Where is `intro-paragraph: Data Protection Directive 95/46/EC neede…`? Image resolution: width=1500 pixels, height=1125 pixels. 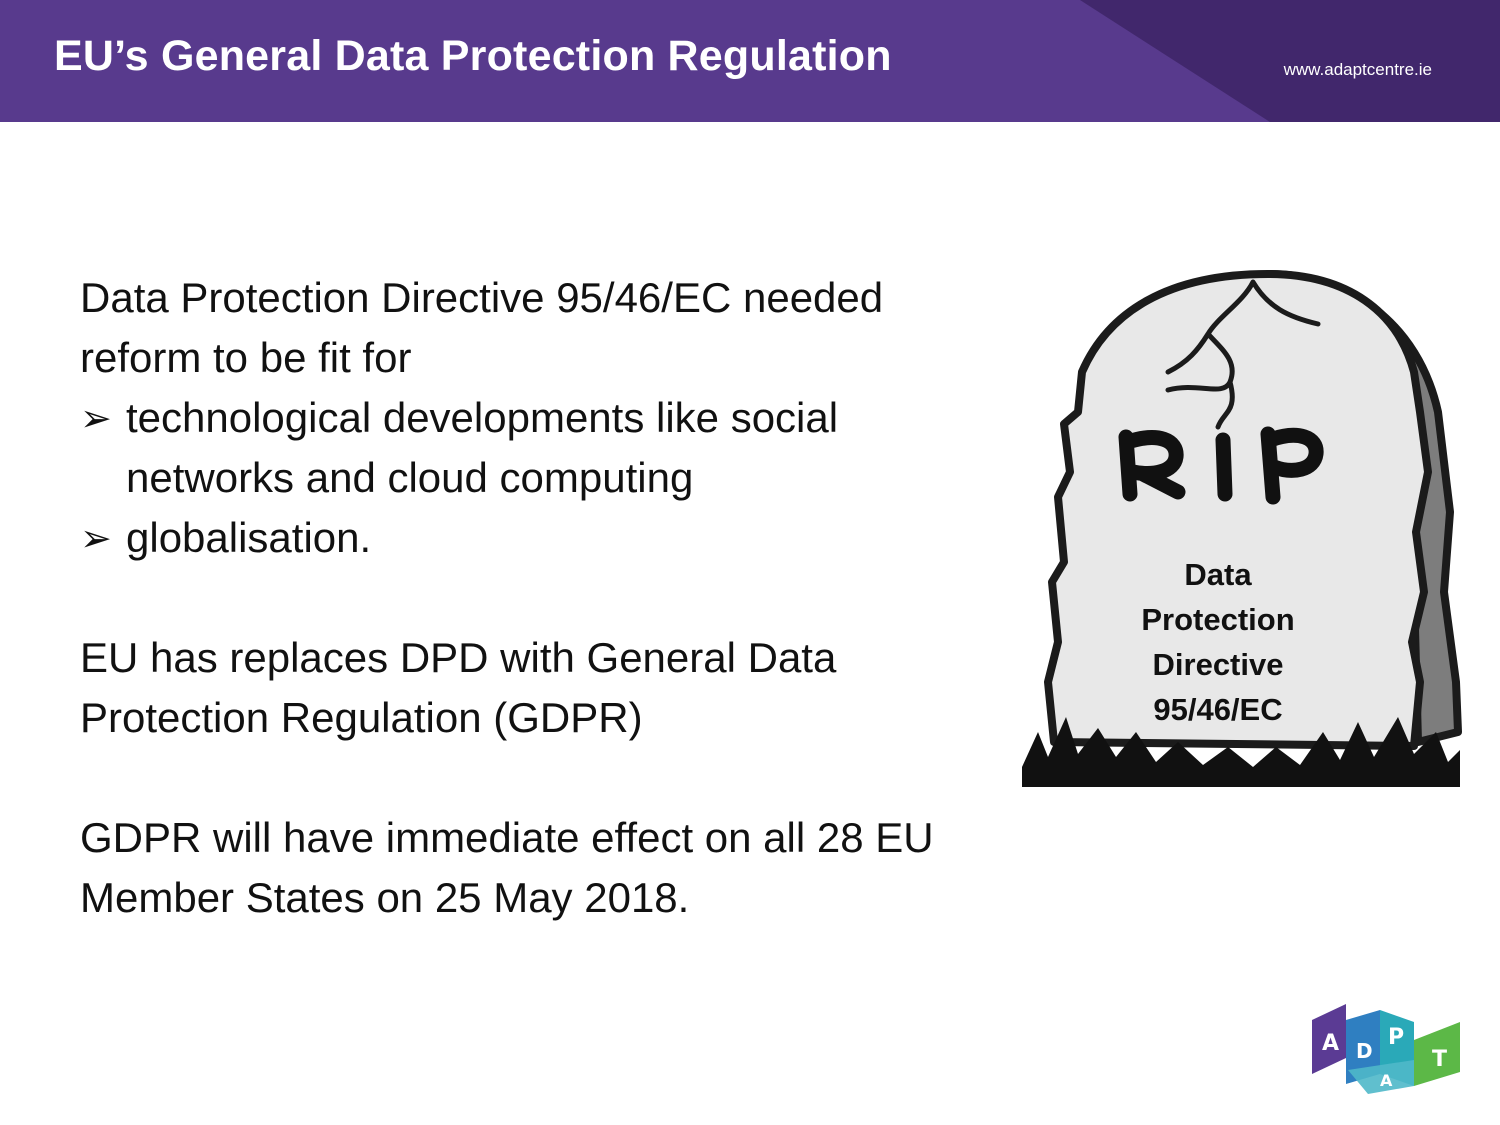 intro-paragraph: Data Protection Directive 95/46/EC neede… is located at coordinates (482, 327).